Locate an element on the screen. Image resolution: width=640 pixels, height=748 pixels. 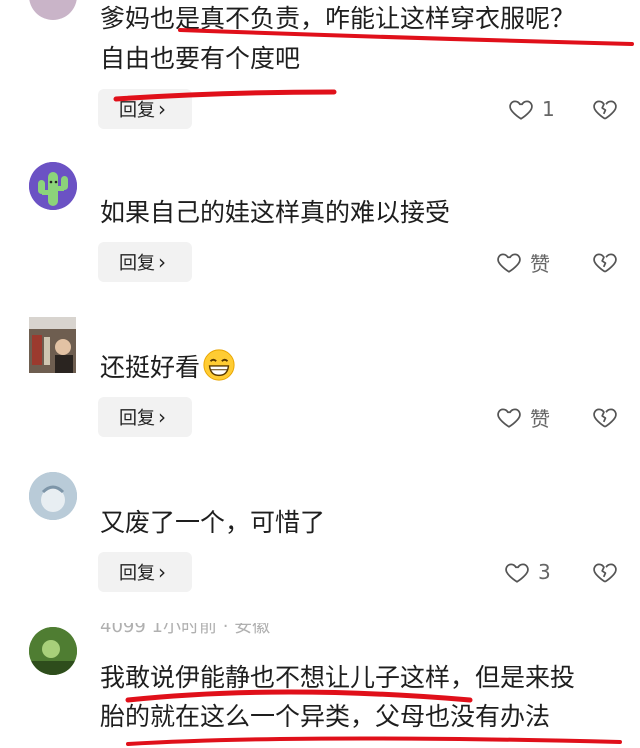
comment-text: 还挺好看 is located at coordinates (365, 368).